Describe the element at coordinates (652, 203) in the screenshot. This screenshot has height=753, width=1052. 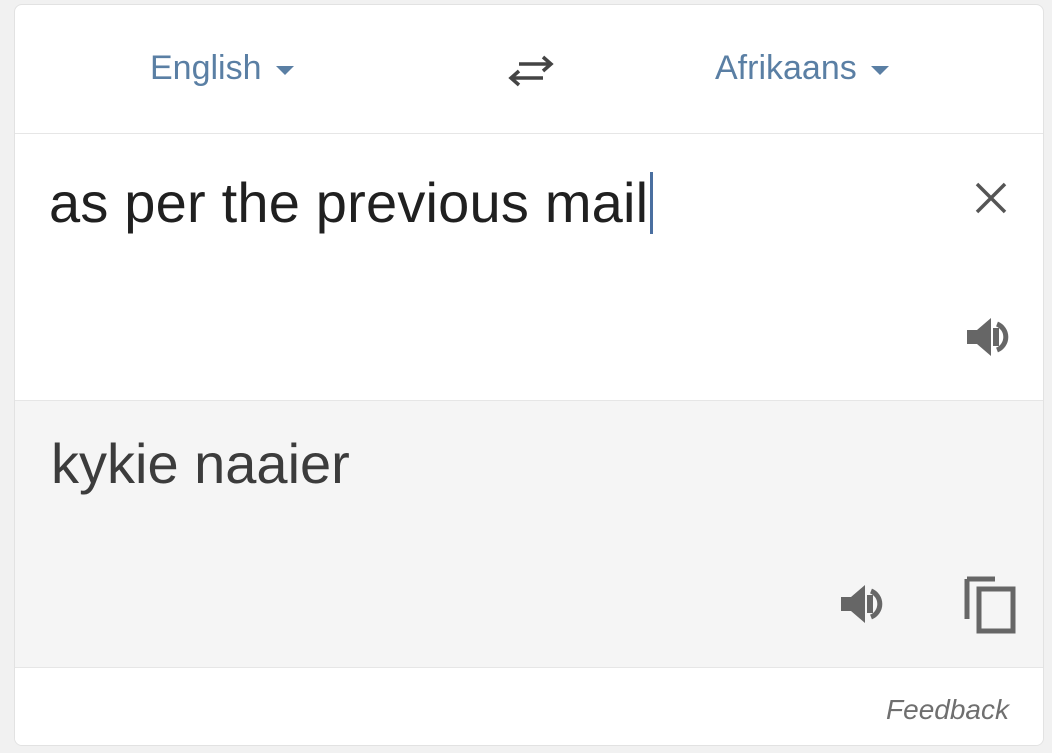
I see `text-cursor` at that location.